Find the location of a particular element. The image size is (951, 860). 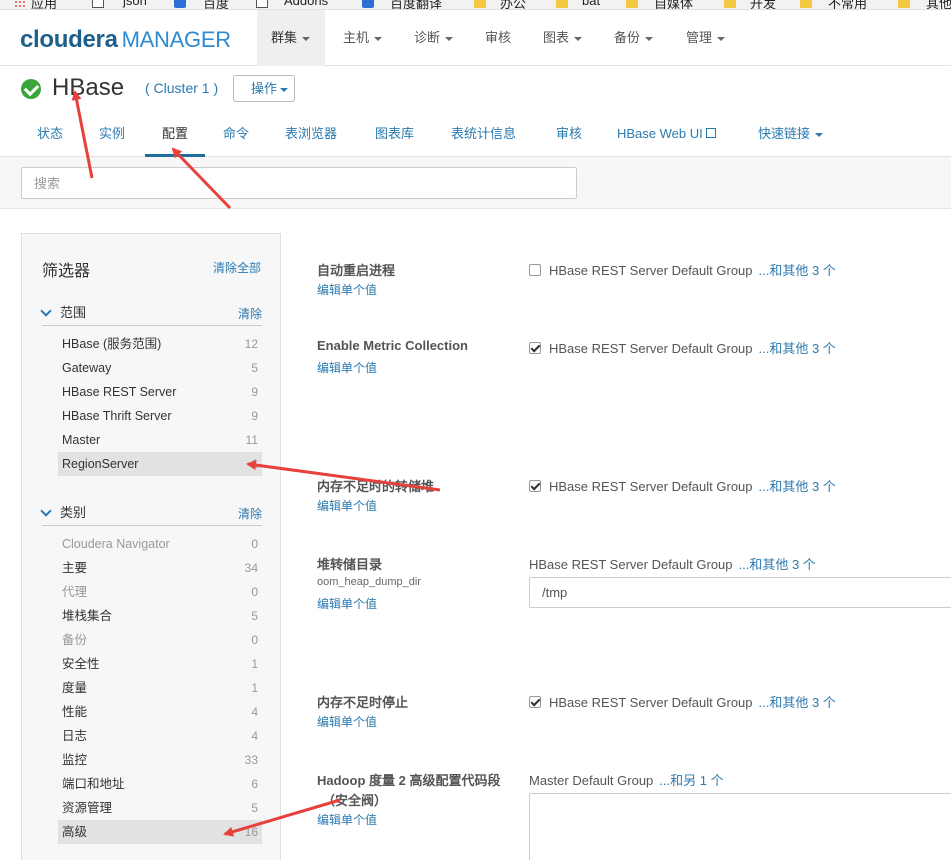

good-health-icon is located at coordinates (31, 89).